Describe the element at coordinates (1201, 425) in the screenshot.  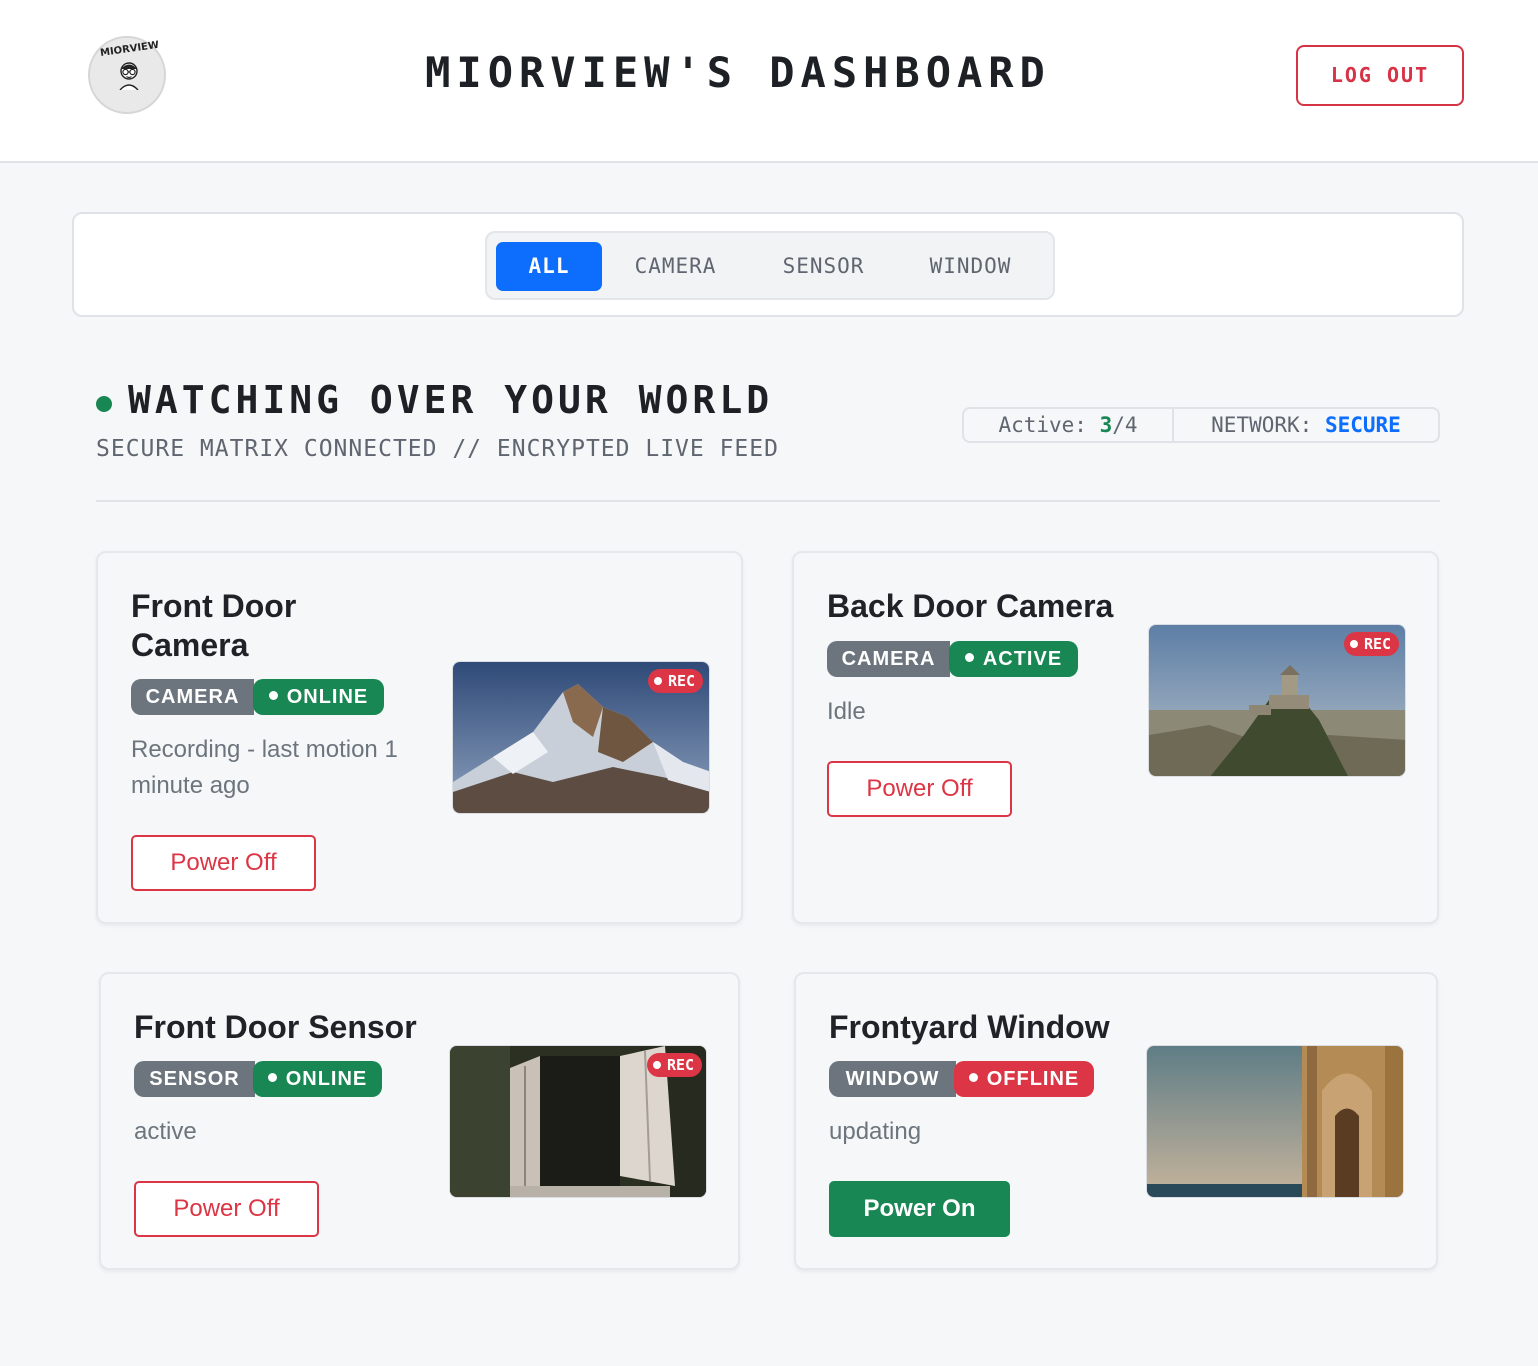
I see `status-summary: Active: 3/4 NETWORK: SECURE` at that location.